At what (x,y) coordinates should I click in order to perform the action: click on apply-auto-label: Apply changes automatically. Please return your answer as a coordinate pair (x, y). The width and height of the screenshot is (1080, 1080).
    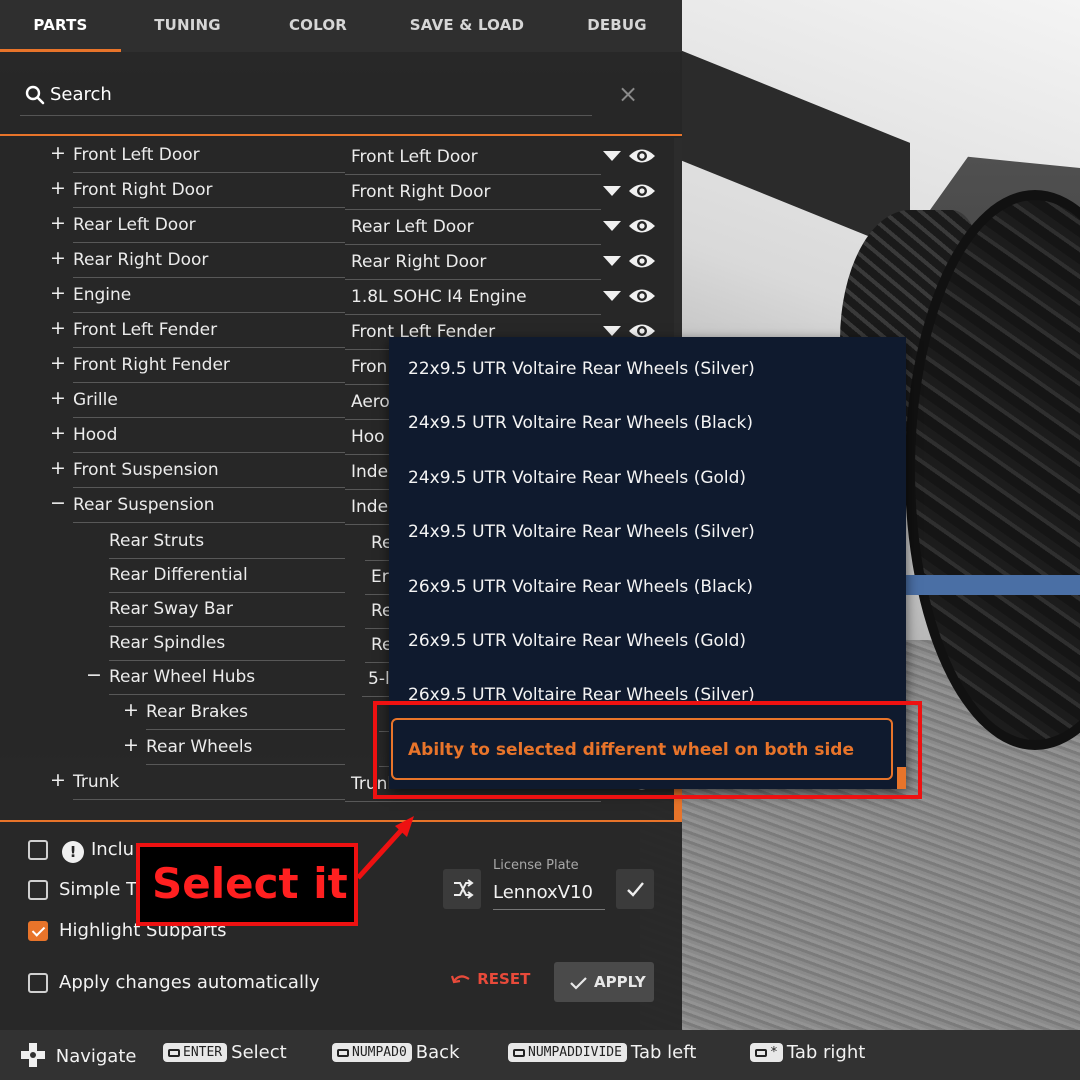
    Looking at the image, I should click on (189, 982).